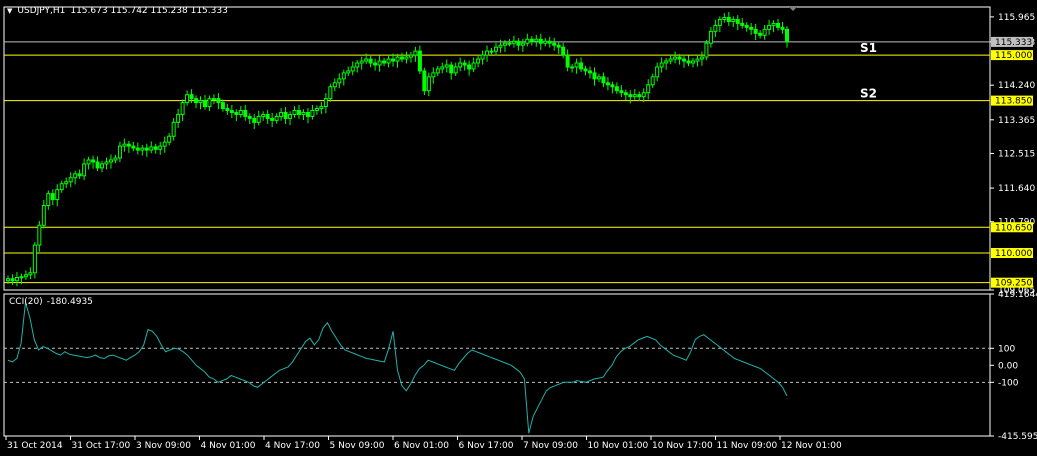 This screenshot has height=456, width=1037. What do you see at coordinates (26, 302) in the screenshot?
I see `cci-label: CCI(20)` at bounding box center [26, 302].